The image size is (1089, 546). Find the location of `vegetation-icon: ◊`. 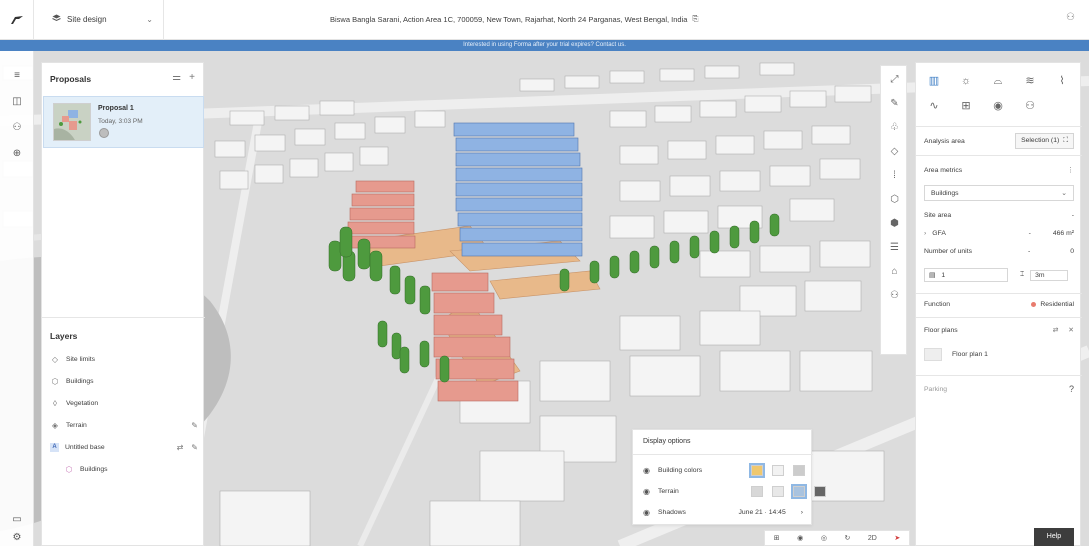

vegetation-icon: ◊ is located at coordinates (55, 403).